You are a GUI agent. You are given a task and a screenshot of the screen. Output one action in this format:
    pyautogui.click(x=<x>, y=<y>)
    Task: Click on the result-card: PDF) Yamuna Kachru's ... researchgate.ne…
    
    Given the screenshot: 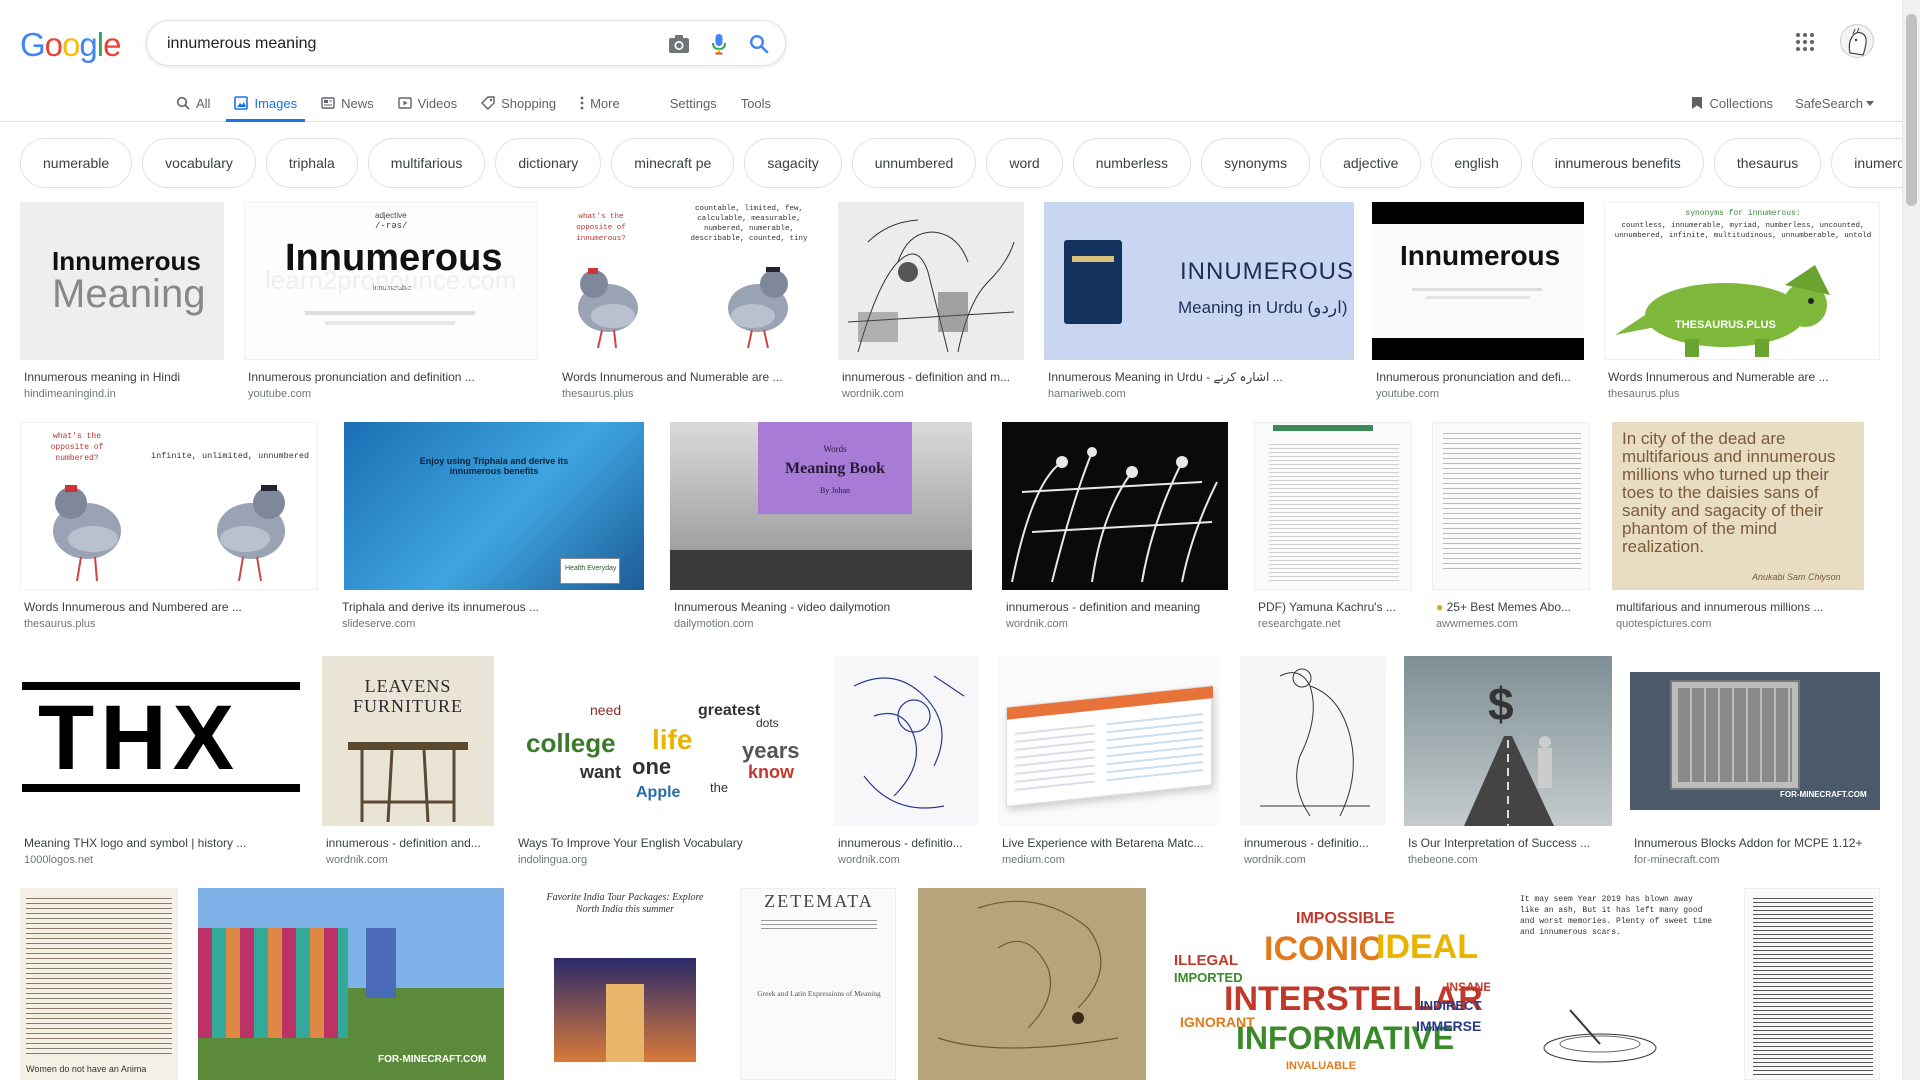 What is the action you would take?
    pyautogui.click(x=1333, y=526)
    